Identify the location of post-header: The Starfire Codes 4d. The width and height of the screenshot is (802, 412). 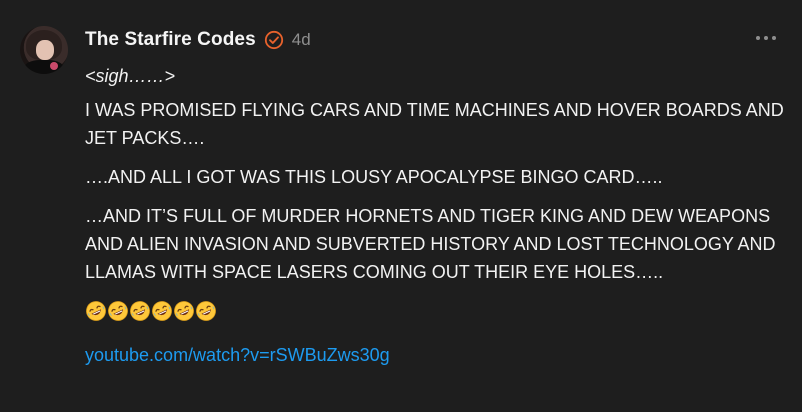
(198, 40).